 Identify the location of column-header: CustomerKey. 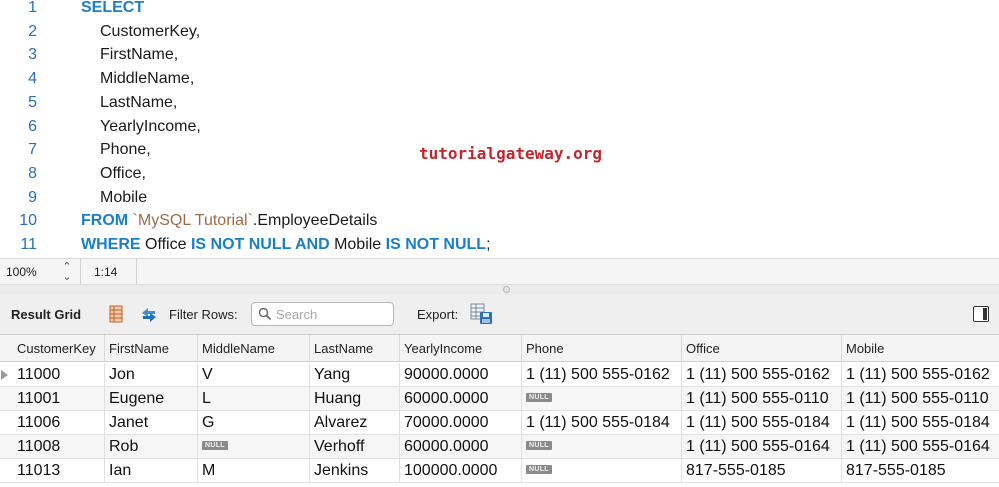
(59, 348).